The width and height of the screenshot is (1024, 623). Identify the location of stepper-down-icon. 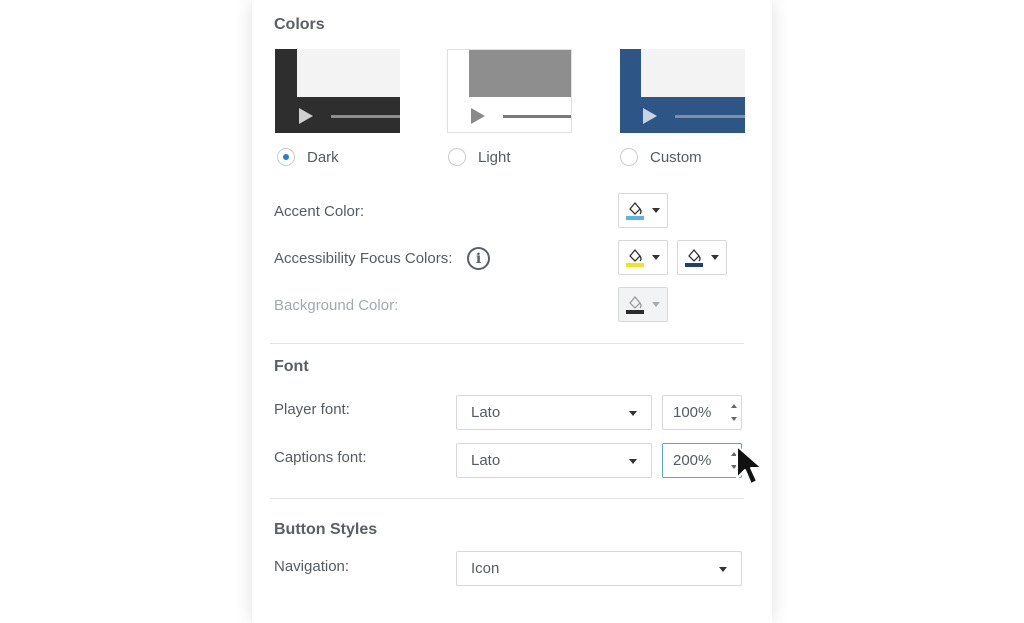
(734, 419).